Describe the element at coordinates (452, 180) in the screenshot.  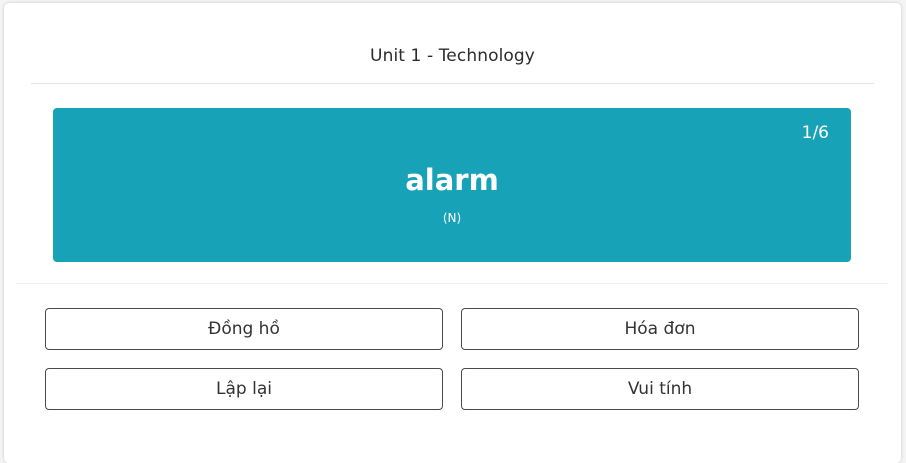
I see `vocabulary-word: alarm` at that location.